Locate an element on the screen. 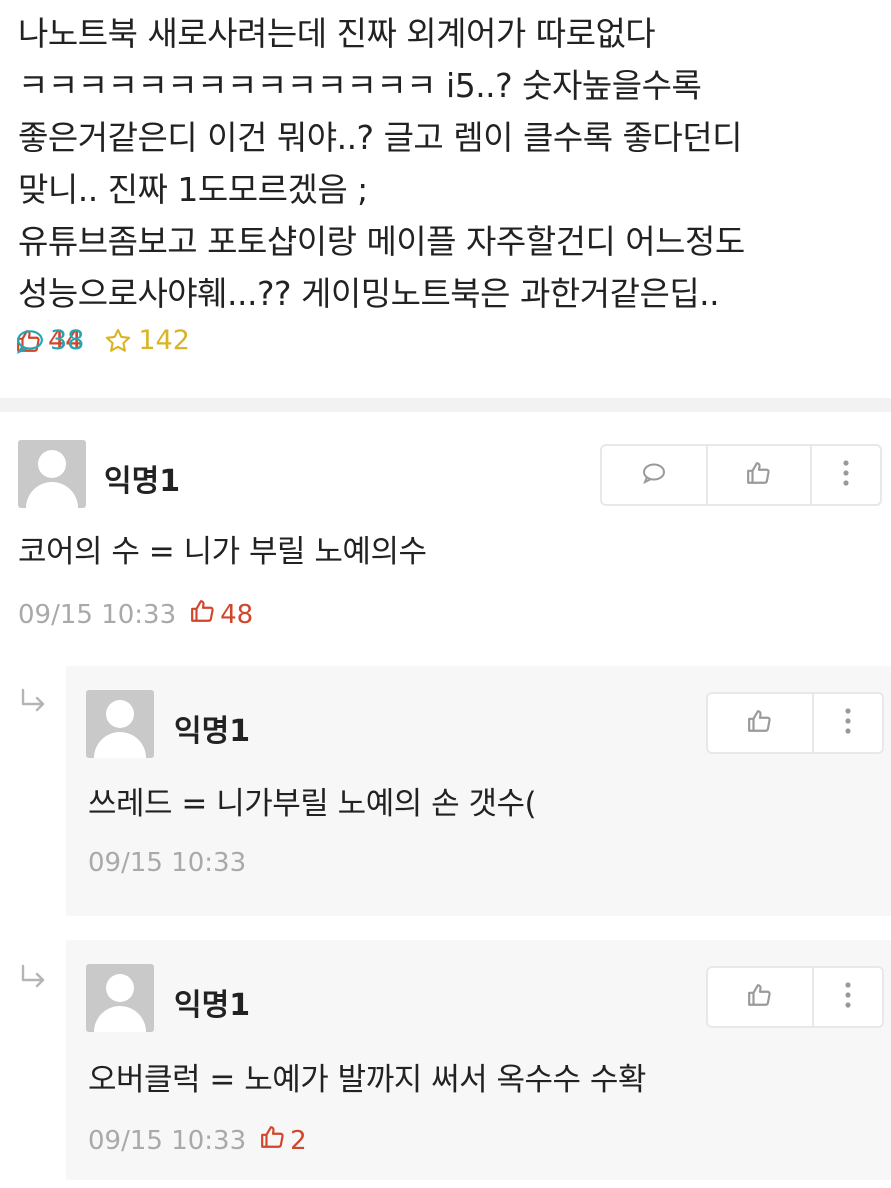 The height and width of the screenshot is (1188, 891). comment-like-count: 48 is located at coordinates (221, 614).